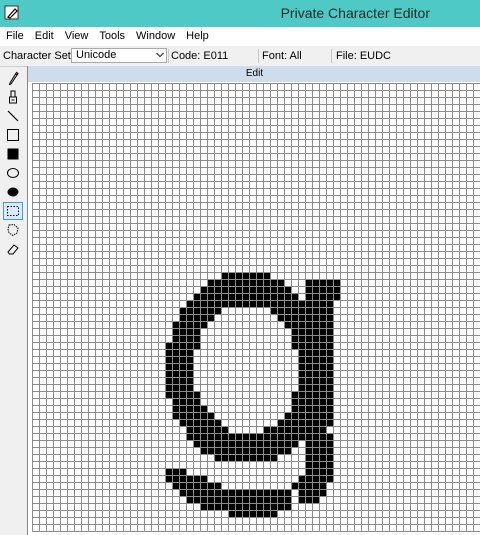 Image resolution: width=480 pixels, height=535 pixels. Describe the element at coordinates (197, 36) in the screenshot. I see `menu-help: Help` at that location.